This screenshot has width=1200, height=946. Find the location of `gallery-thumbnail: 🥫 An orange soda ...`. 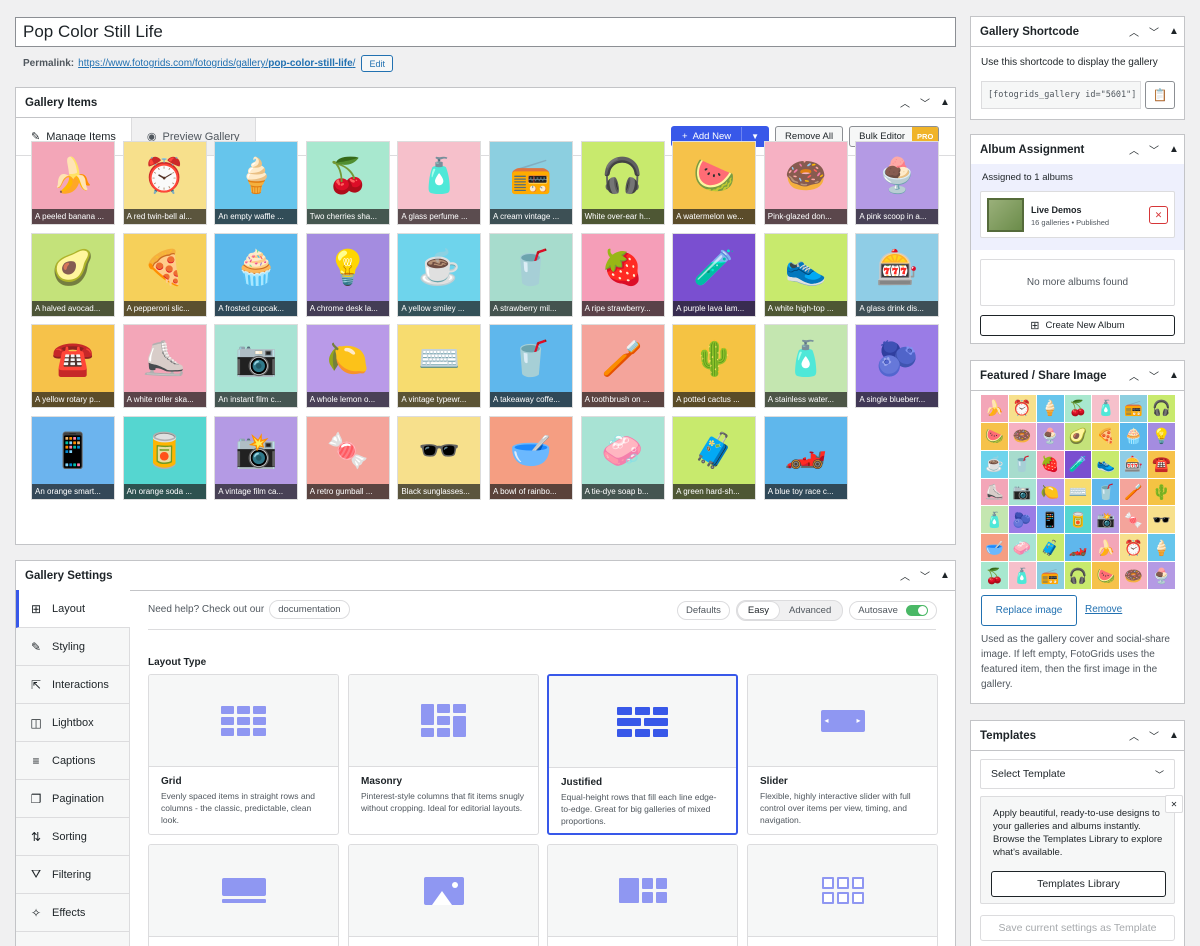

gallery-thumbnail: 🥫 An orange soda ... is located at coordinates (164, 457).